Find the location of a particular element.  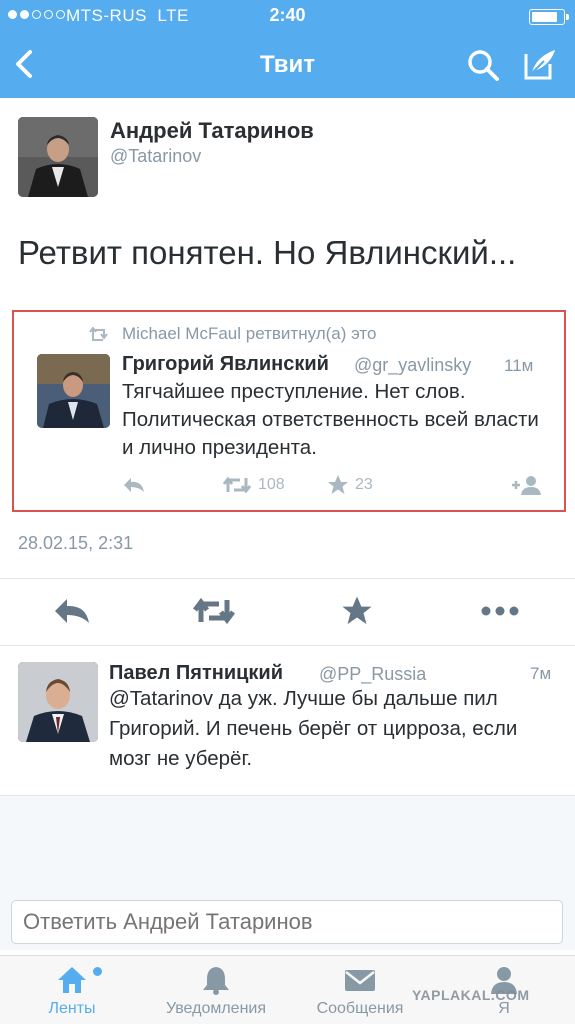

tab-timelines: Ленты is located at coordinates (72, 990).